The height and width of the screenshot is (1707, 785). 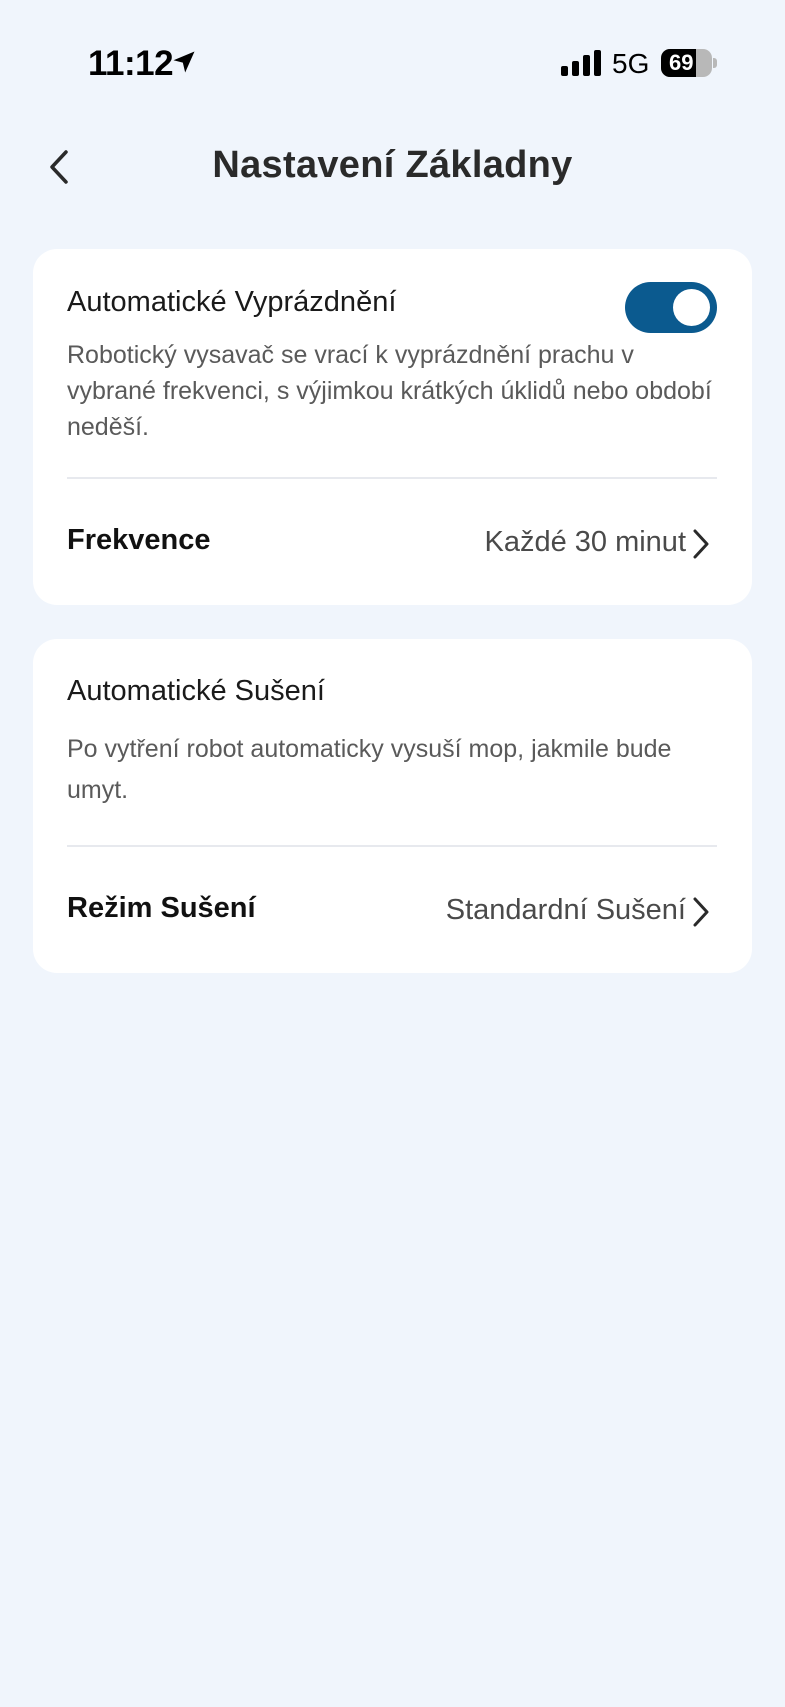 What do you see at coordinates (565, 910) in the screenshot?
I see `drying-mode-value: Standardní Sušení` at bounding box center [565, 910].